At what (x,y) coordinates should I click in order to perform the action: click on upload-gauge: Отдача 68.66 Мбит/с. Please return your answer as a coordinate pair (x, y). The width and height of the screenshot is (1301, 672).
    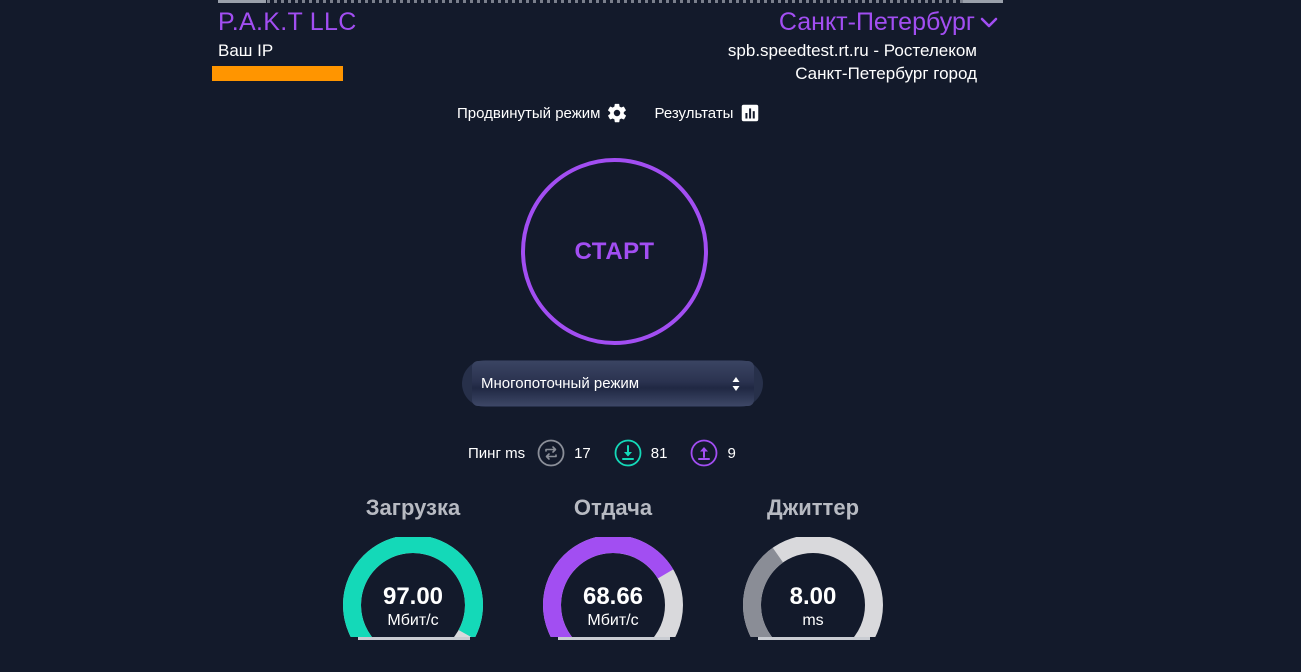
    Looking at the image, I should click on (613, 567).